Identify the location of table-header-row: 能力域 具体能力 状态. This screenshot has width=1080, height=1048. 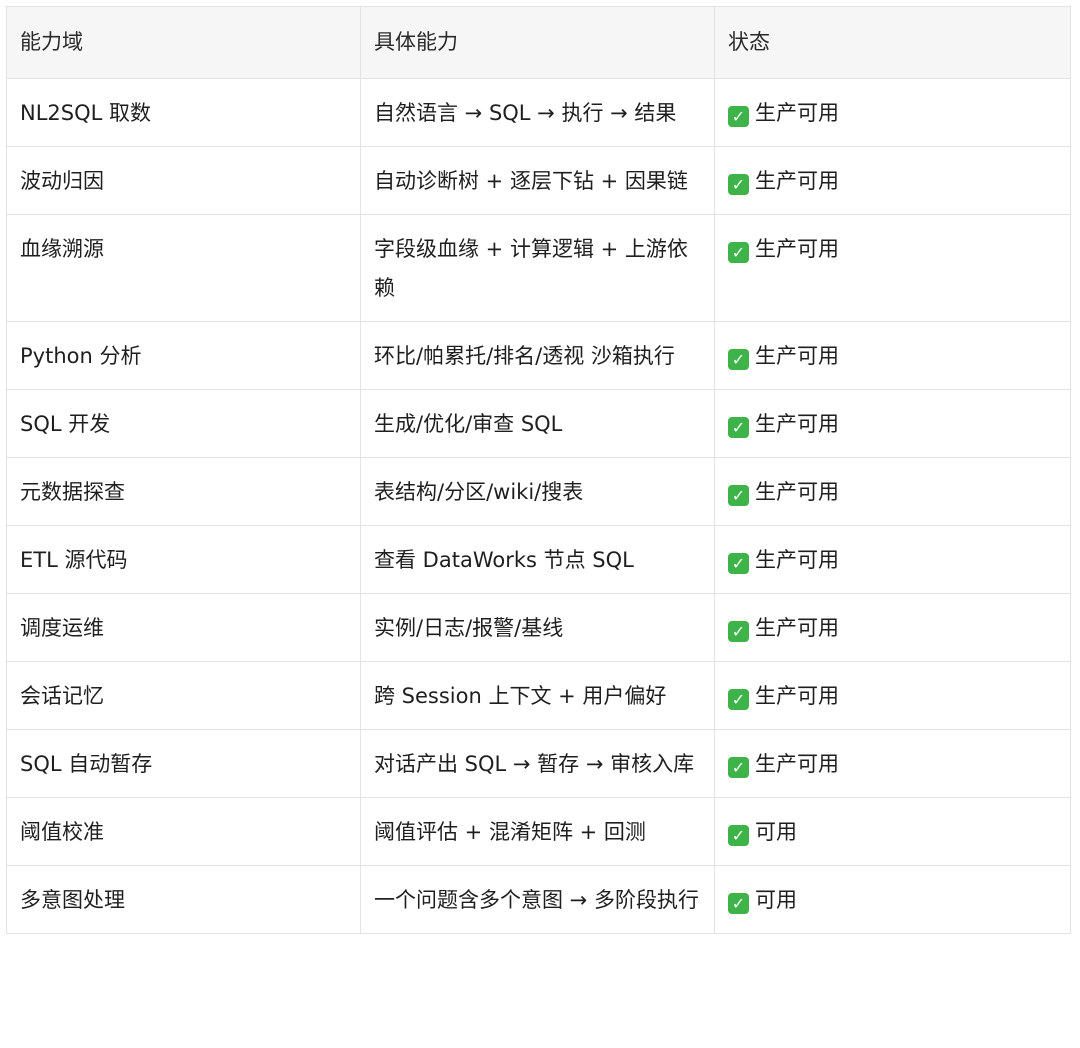
(538, 42).